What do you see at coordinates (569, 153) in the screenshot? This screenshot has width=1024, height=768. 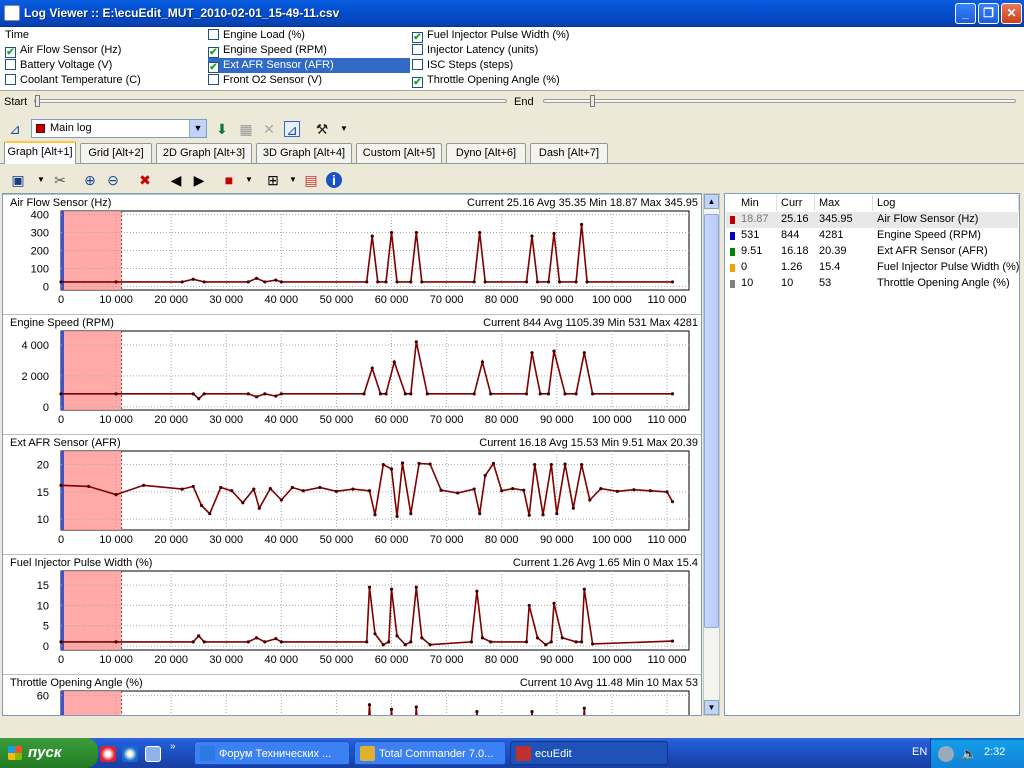 I see `tab-dash: Dash [Alt+7]` at bounding box center [569, 153].